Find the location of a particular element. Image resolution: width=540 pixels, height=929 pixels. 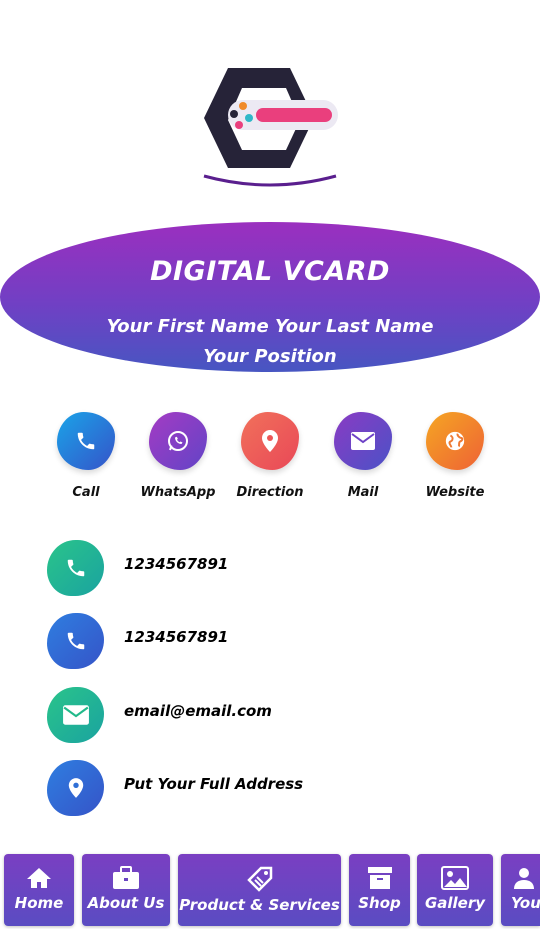

brand-logo is located at coordinates (270, 127).